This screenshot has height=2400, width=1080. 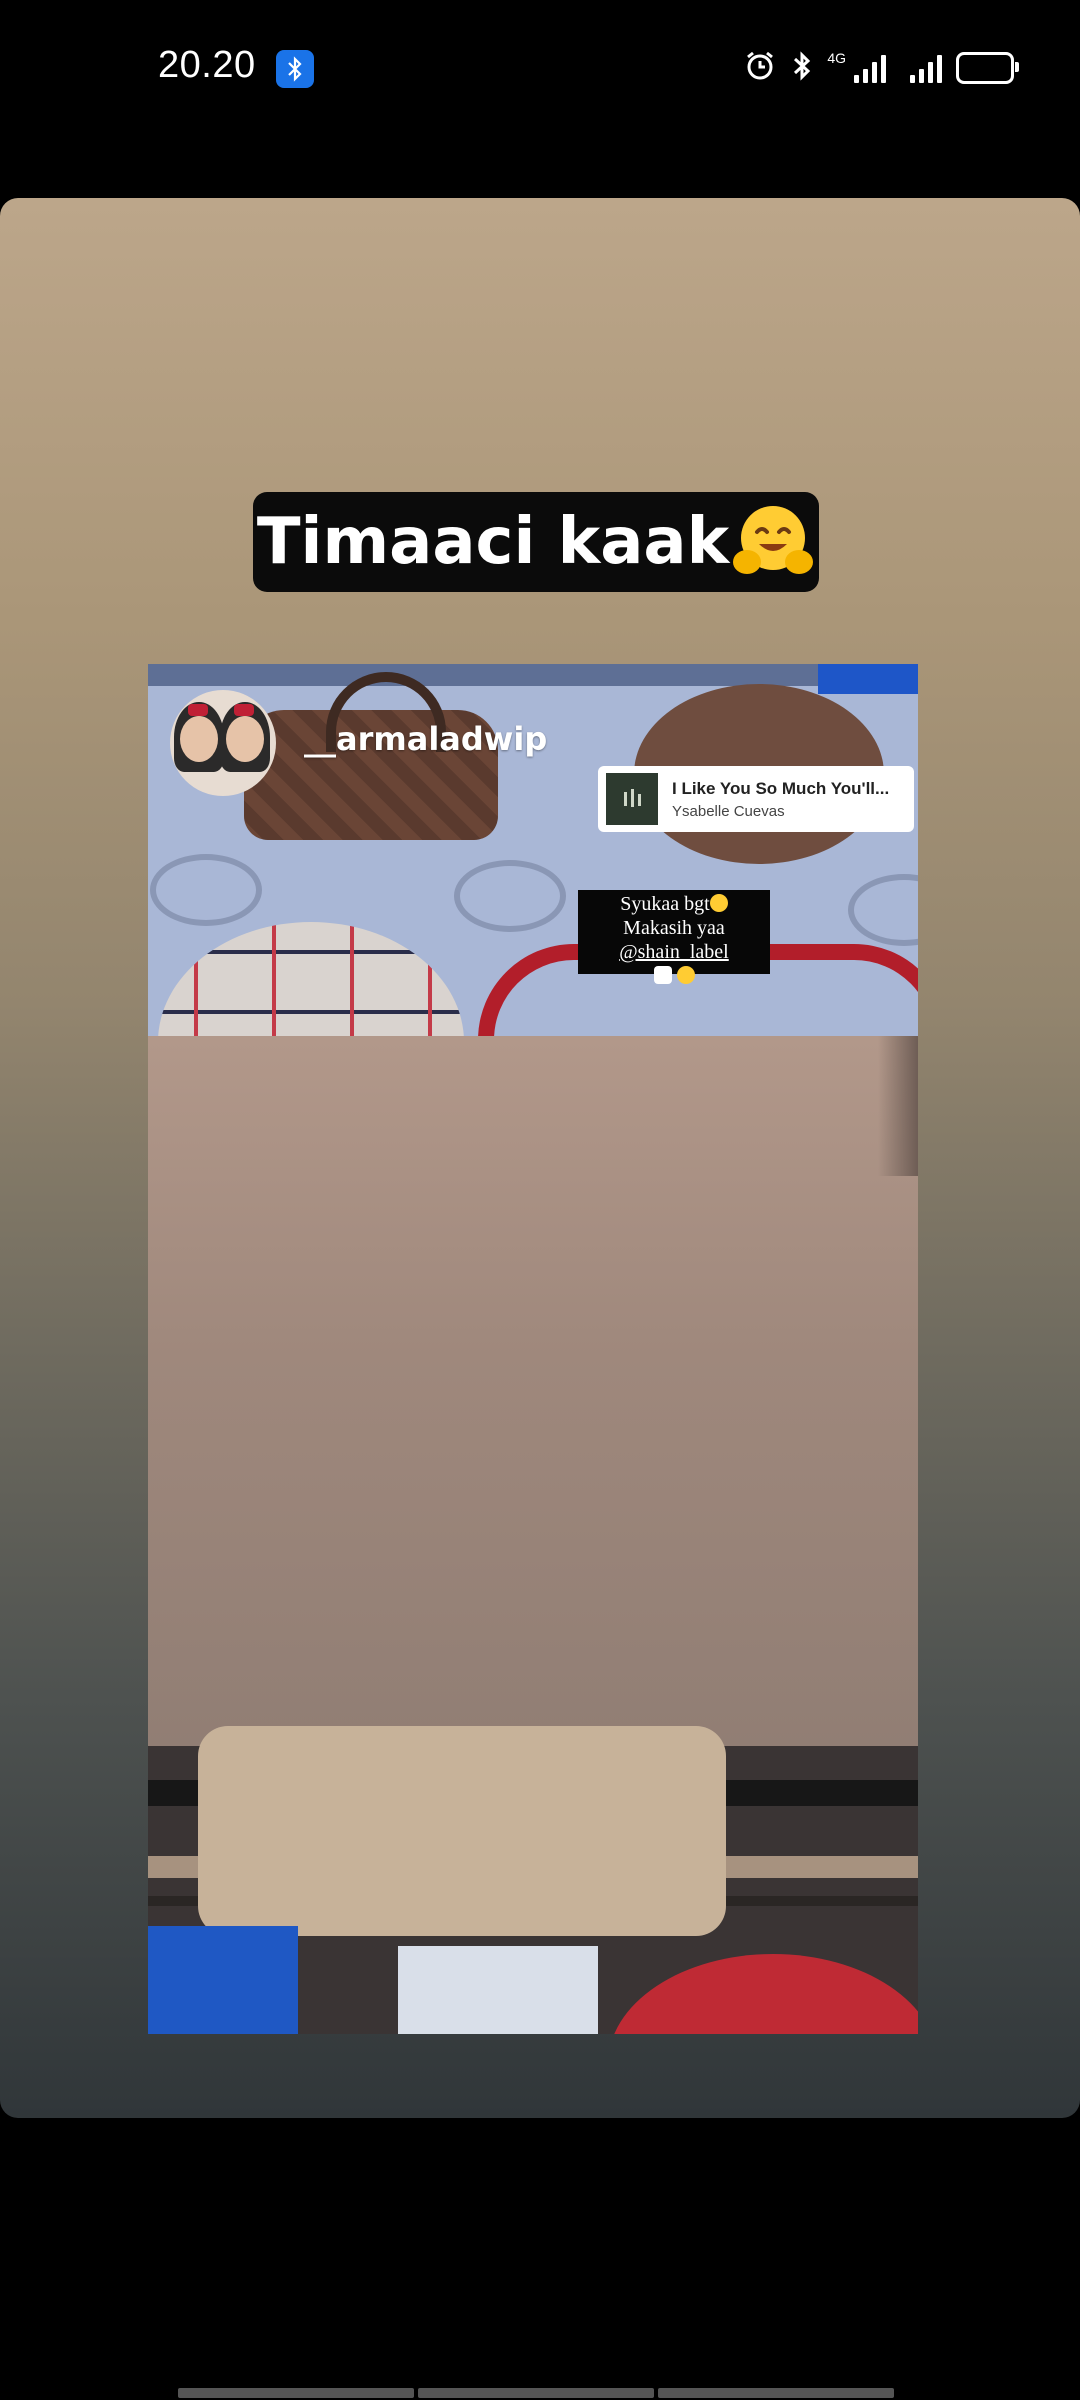 I want to click on story-caption: Timaaci kaak, so click(x=536, y=542).